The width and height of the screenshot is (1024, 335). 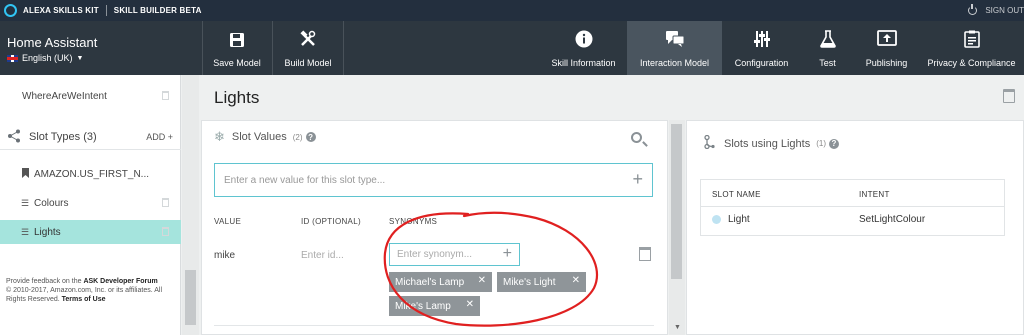 I want to click on clipboard-icon, so click(x=971, y=41).